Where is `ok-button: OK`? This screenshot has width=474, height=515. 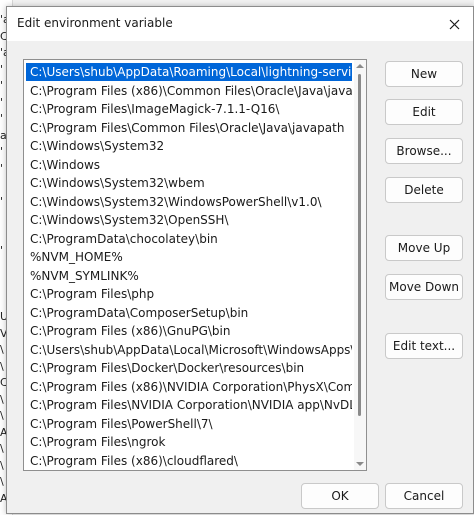 ok-button: OK is located at coordinates (340, 496).